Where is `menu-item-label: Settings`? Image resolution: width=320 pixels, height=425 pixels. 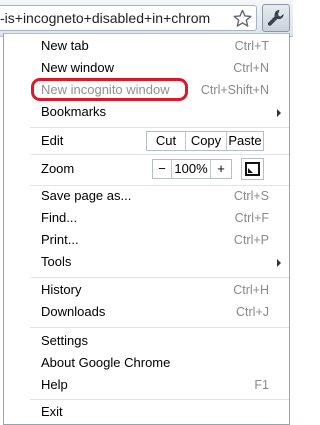 menu-item-label: Settings is located at coordinates (64, 340).